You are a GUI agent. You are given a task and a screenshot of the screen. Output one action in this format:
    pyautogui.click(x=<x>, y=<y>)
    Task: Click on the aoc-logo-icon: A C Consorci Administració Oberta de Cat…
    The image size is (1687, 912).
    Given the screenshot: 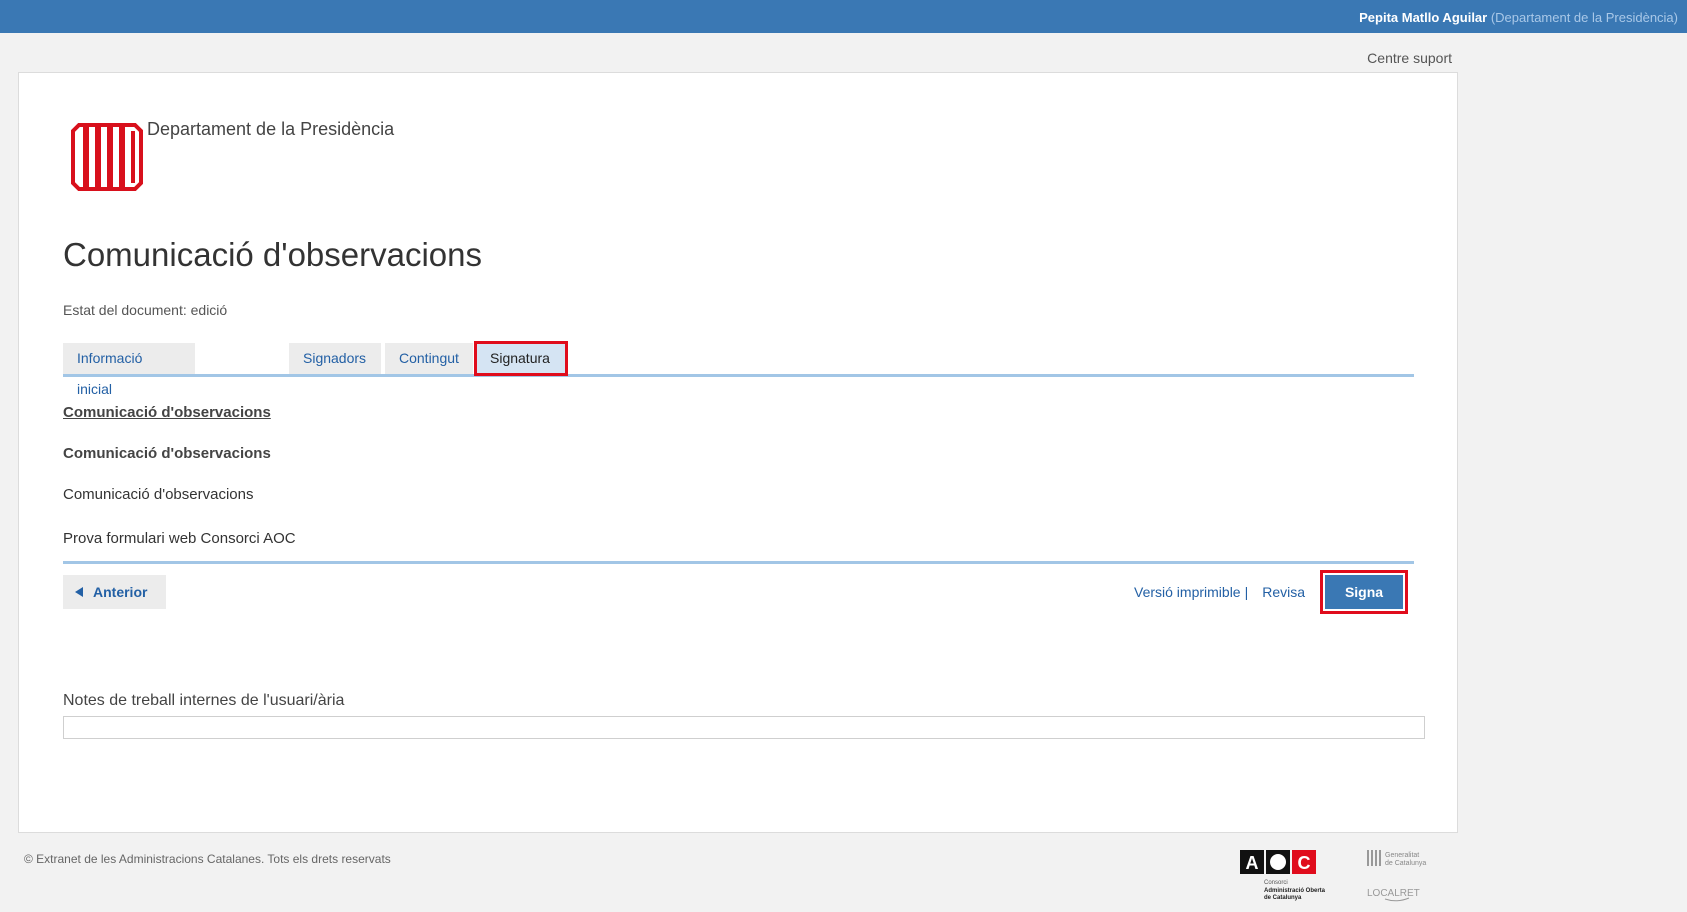 What is the action you would take?
    pyautogui.click(x=1283, y=875)
    